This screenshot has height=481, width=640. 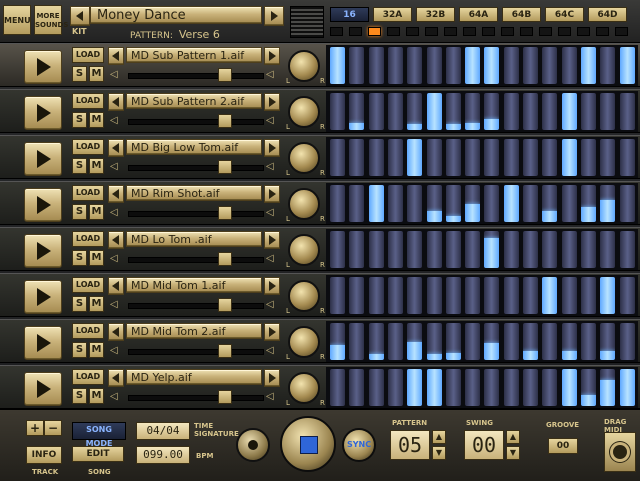 What do you see at coordinates (521, 14) in the screenshot?
I see `length-tab-64b: 64B` at bounding box center [521, 14].